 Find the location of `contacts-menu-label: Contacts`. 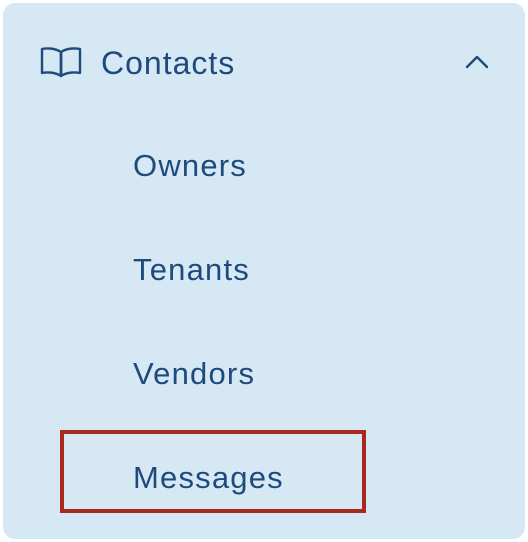

contacts-menu-label: Contacts is located at coordinates (168, 63).